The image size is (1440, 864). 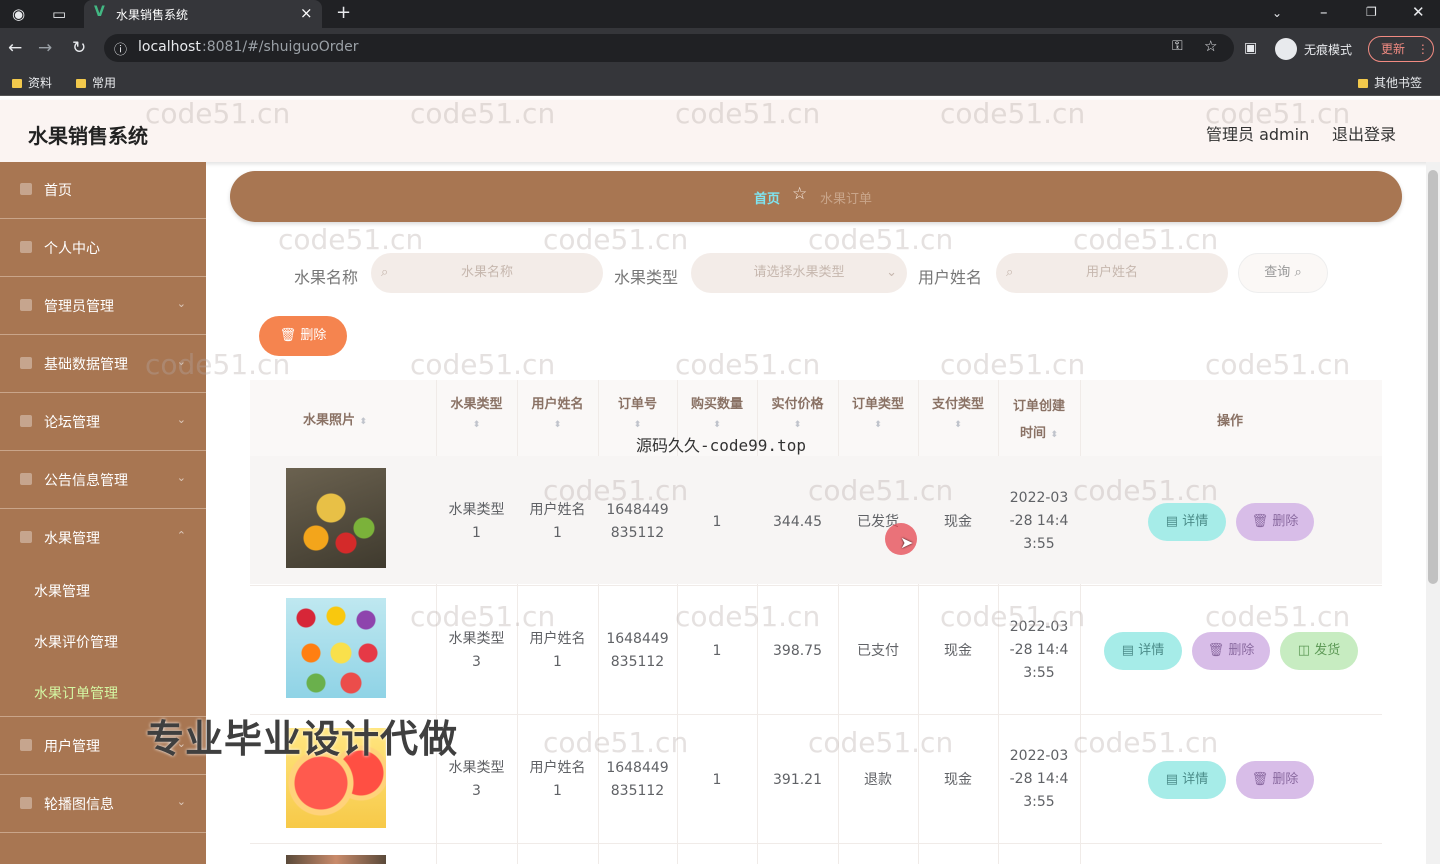 What do you see at coordinates (1229, 421) in the screenshot?
I see `column-header-ops: 操作` at bounding box center [1229, 421].